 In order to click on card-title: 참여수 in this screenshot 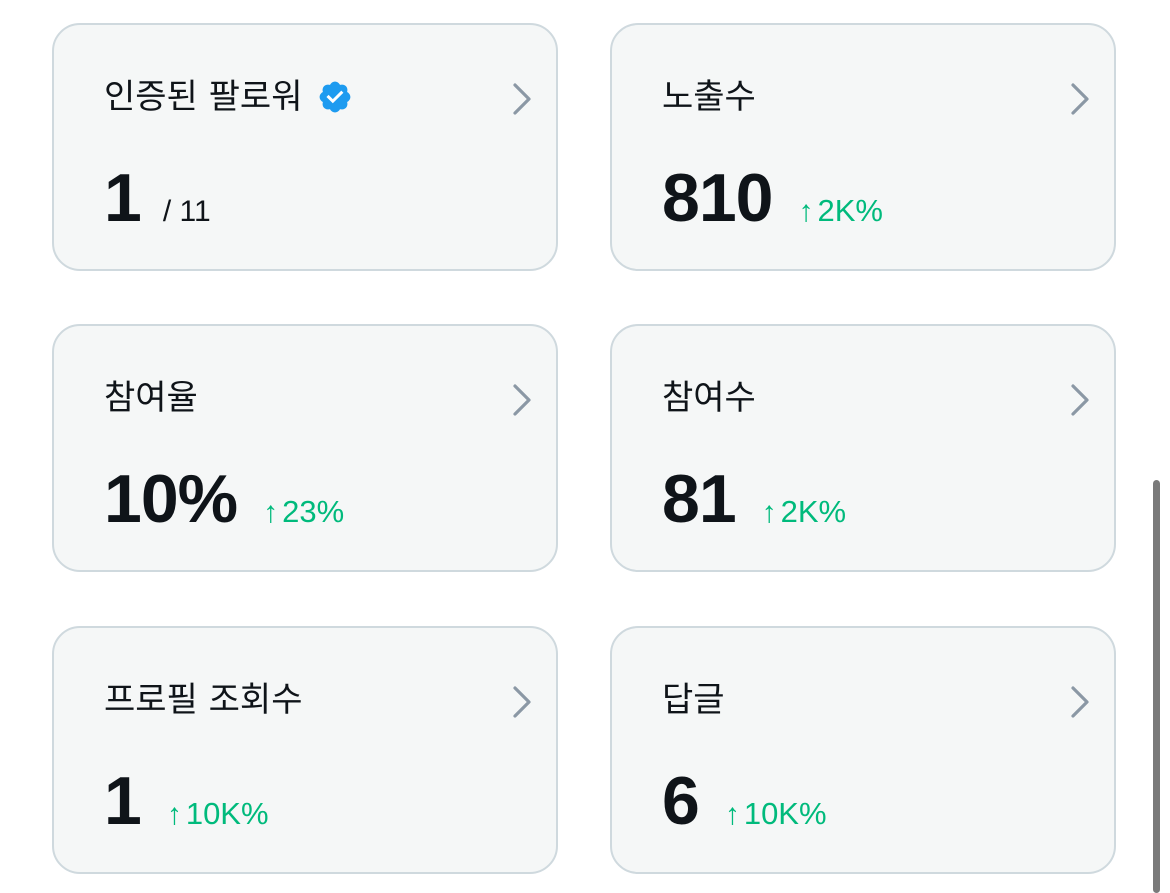, I will do `click(709, 398)`.